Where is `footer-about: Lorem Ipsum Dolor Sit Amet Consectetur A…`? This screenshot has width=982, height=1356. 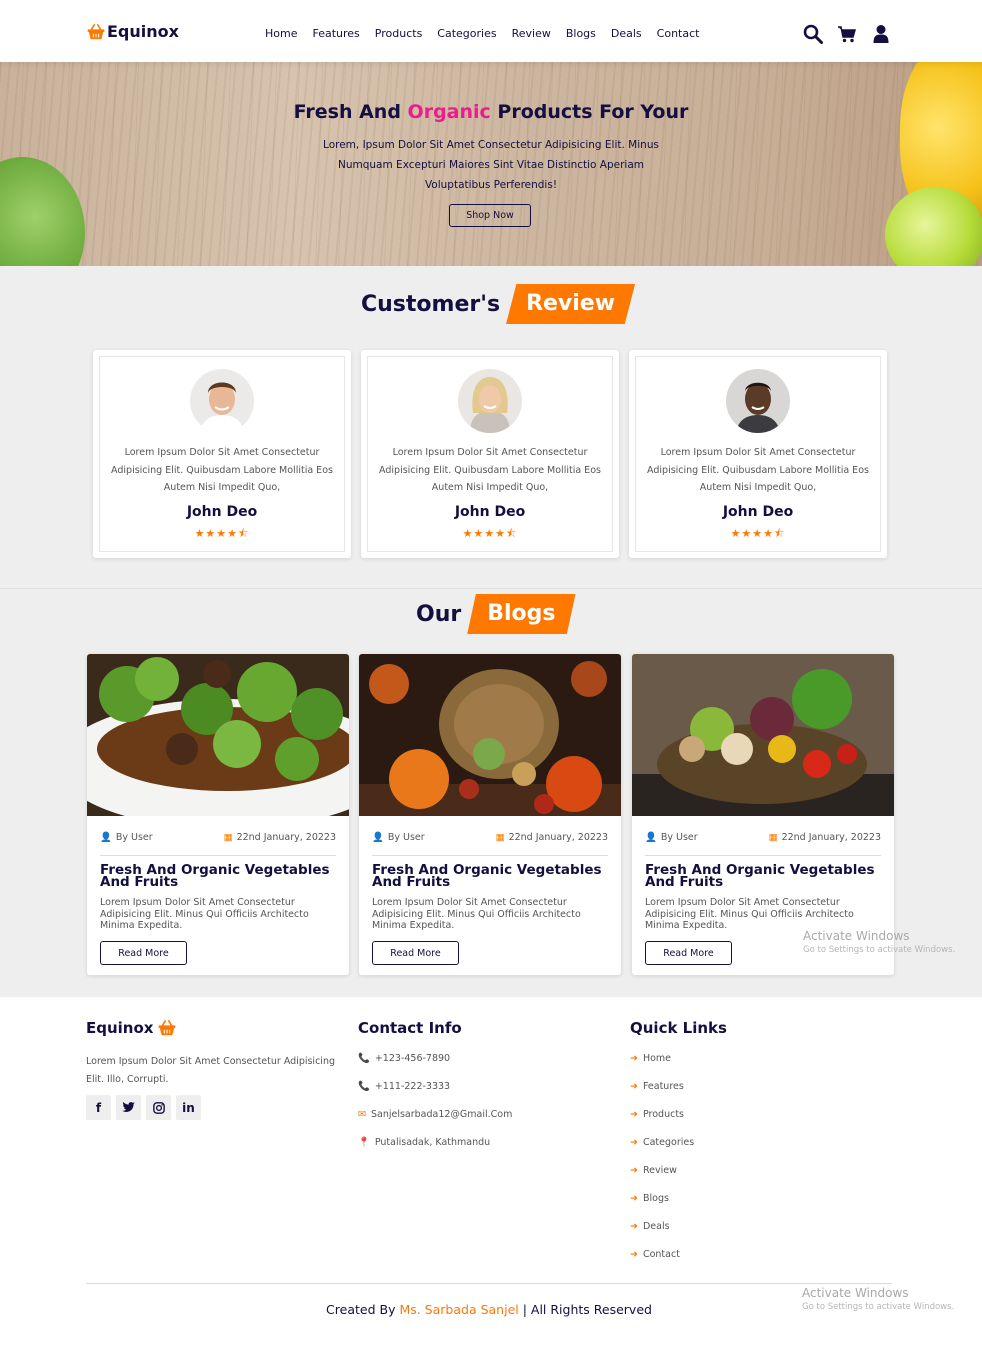
footer-about: Lorem Ipsum Dolor Sit Amet Consectetur A… is located at coordinates (210, 1070).